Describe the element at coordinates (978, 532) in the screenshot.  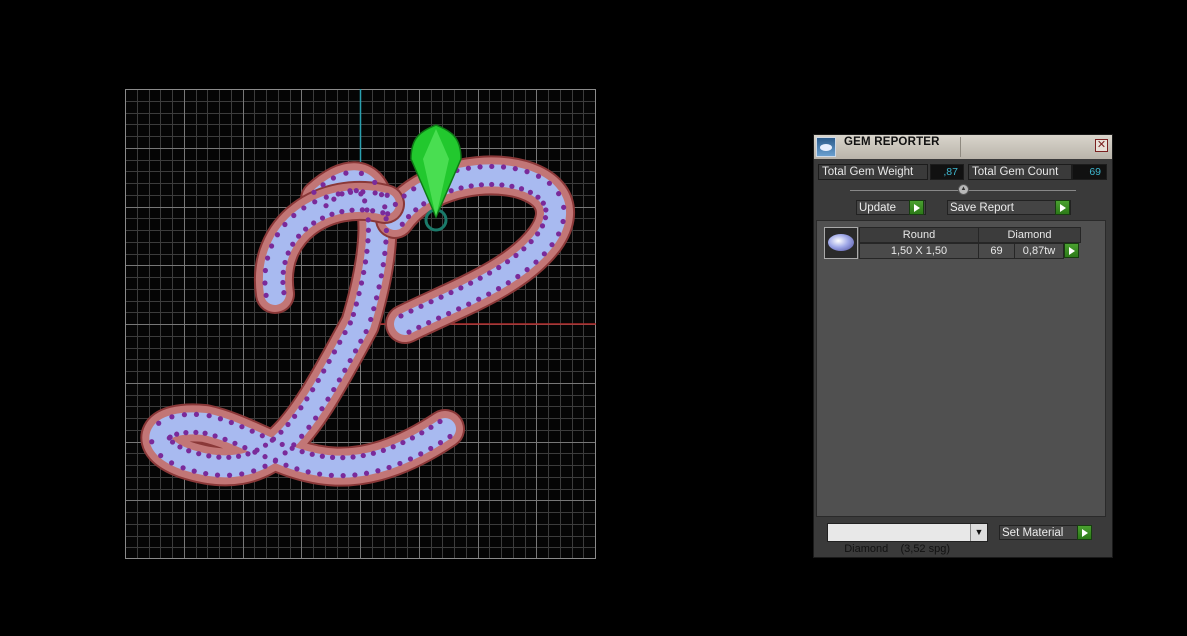
I see `chevron-down-icon: ▼` at that location.